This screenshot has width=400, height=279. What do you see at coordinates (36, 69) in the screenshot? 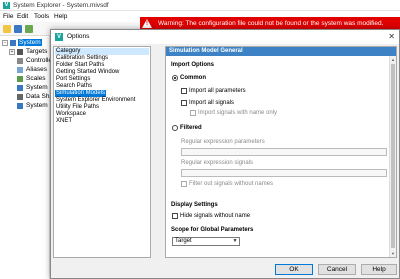
I see `tree-item-label: Aliases` at bounding box center [36, 69].